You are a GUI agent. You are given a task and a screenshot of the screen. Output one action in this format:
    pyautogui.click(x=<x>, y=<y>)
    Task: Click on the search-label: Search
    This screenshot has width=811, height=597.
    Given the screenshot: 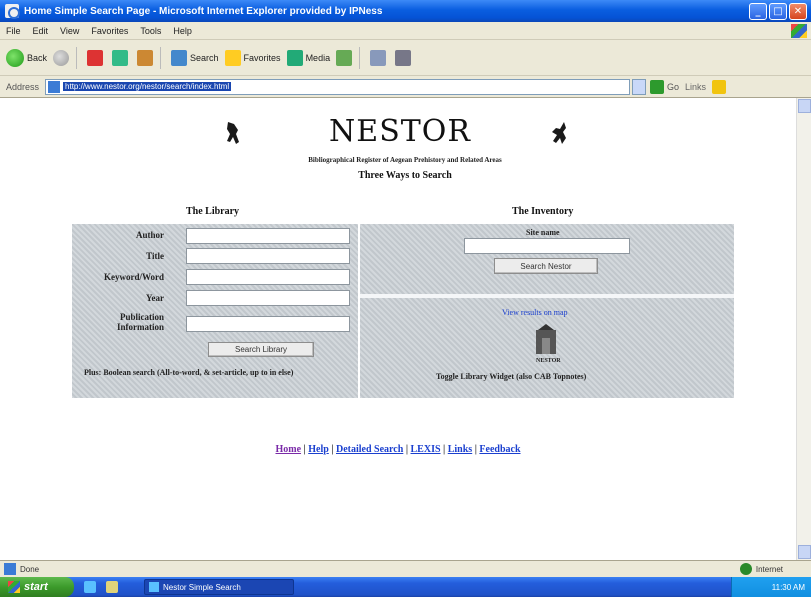 What is the action you would take?
    pyautogui.click(x=204, y=57)
    